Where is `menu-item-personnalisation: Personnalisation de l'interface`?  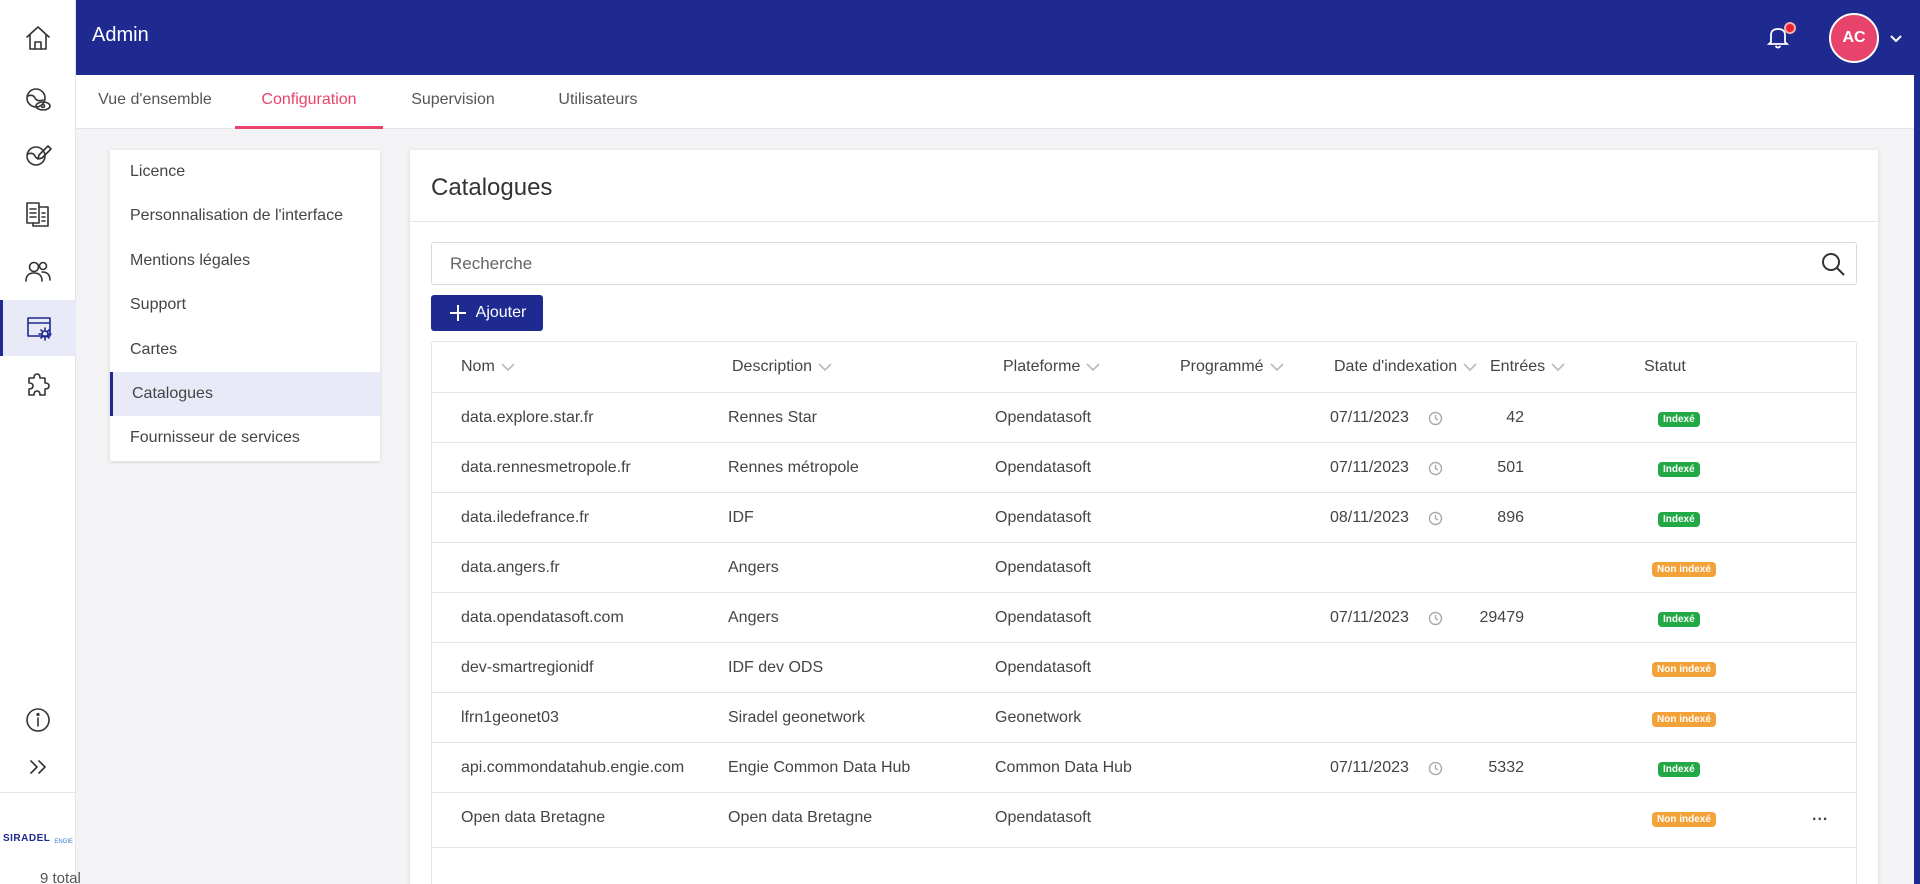 menu-item-personnalisation: Personnalisation de l'interface is located at coordinates (245, 216).